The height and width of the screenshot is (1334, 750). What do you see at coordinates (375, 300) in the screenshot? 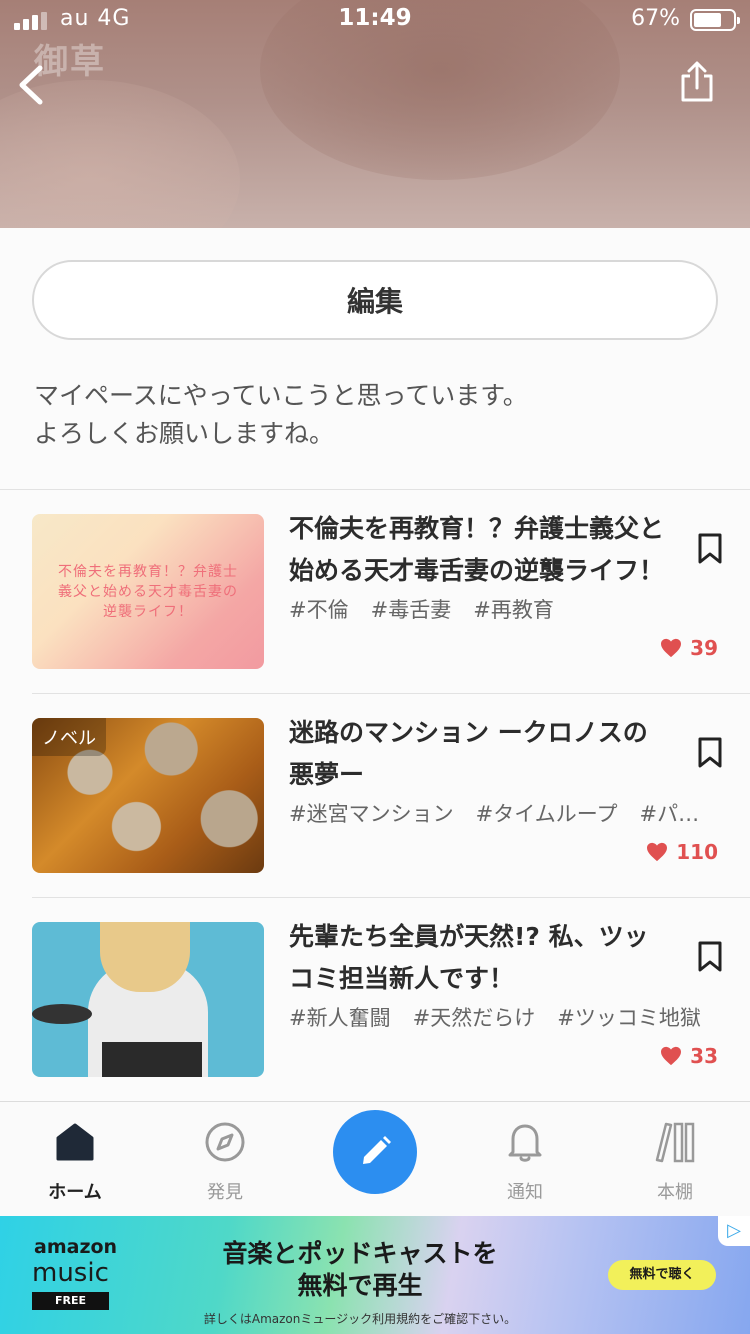
I see `edit-profile-button: 編集` at bounding box center [375, 300].